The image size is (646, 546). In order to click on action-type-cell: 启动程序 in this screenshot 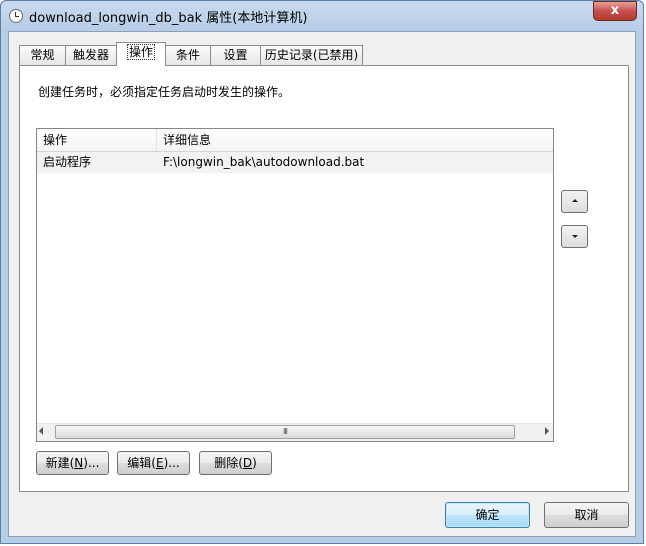, I will do `click(67, 162)`.